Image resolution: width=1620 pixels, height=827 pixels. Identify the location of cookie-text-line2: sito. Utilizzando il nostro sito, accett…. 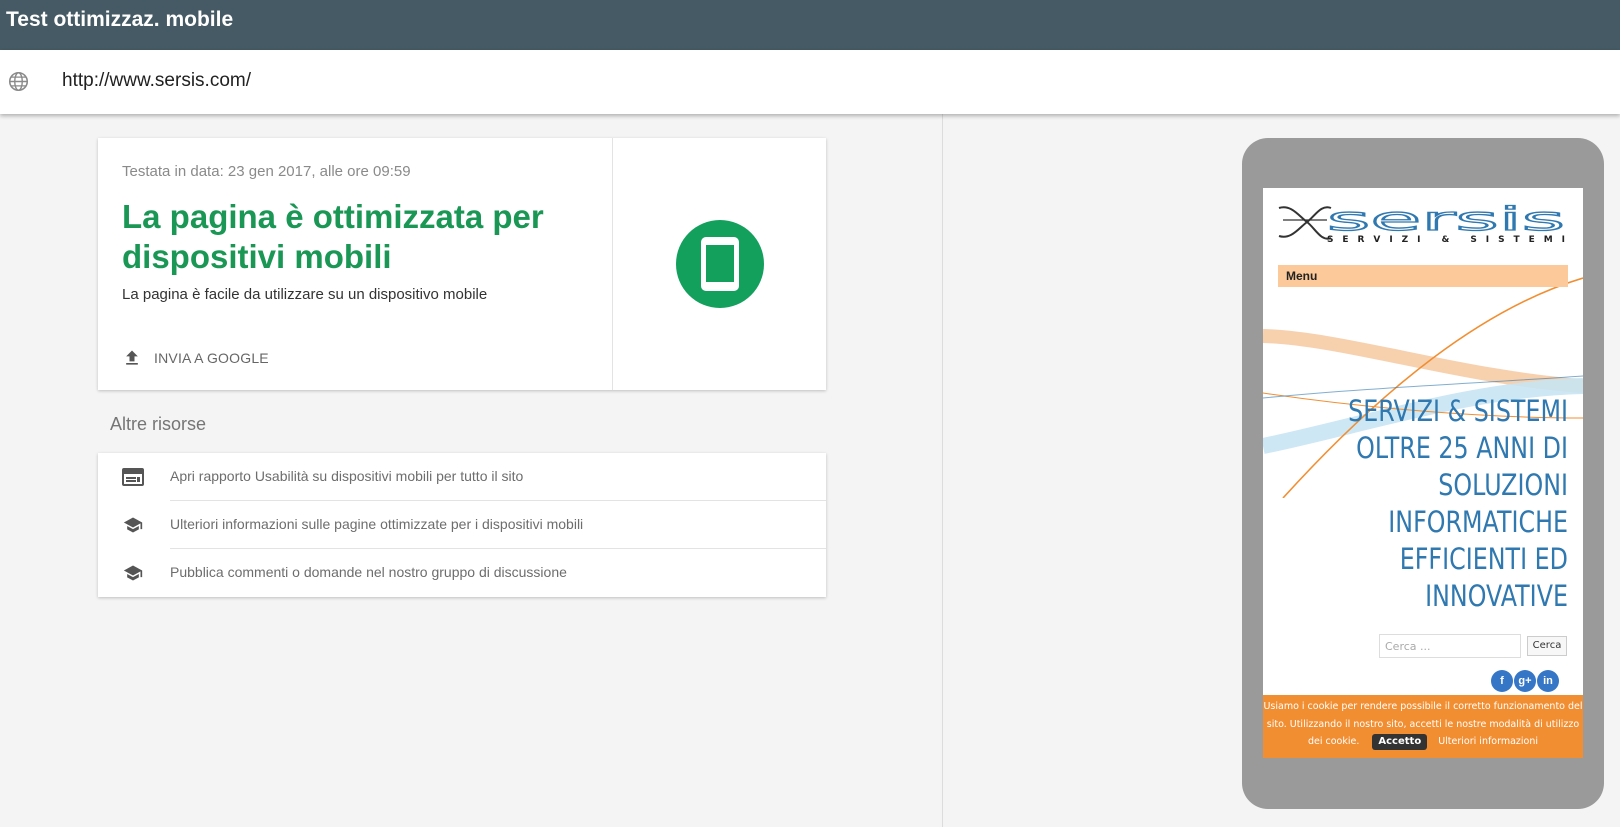
(1423, 724).